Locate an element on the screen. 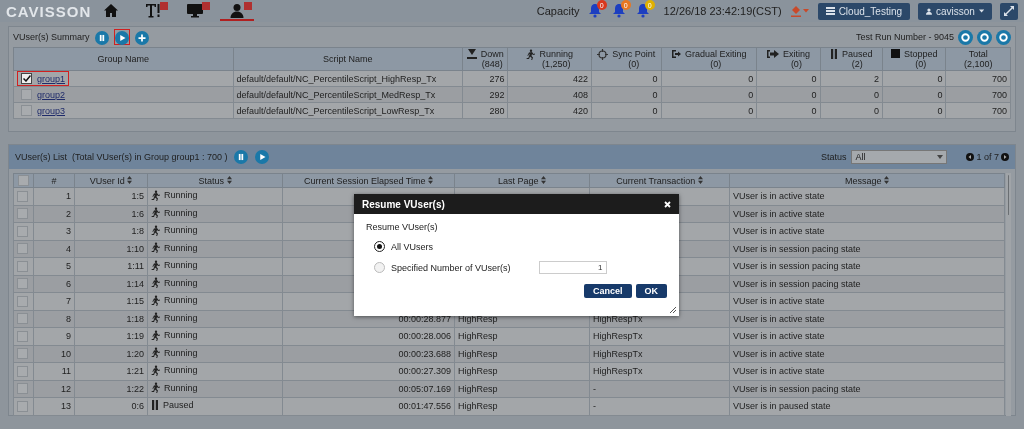 This screenshot has width=1024, height=429. scrollbar is located at coordinates (1008, 294).